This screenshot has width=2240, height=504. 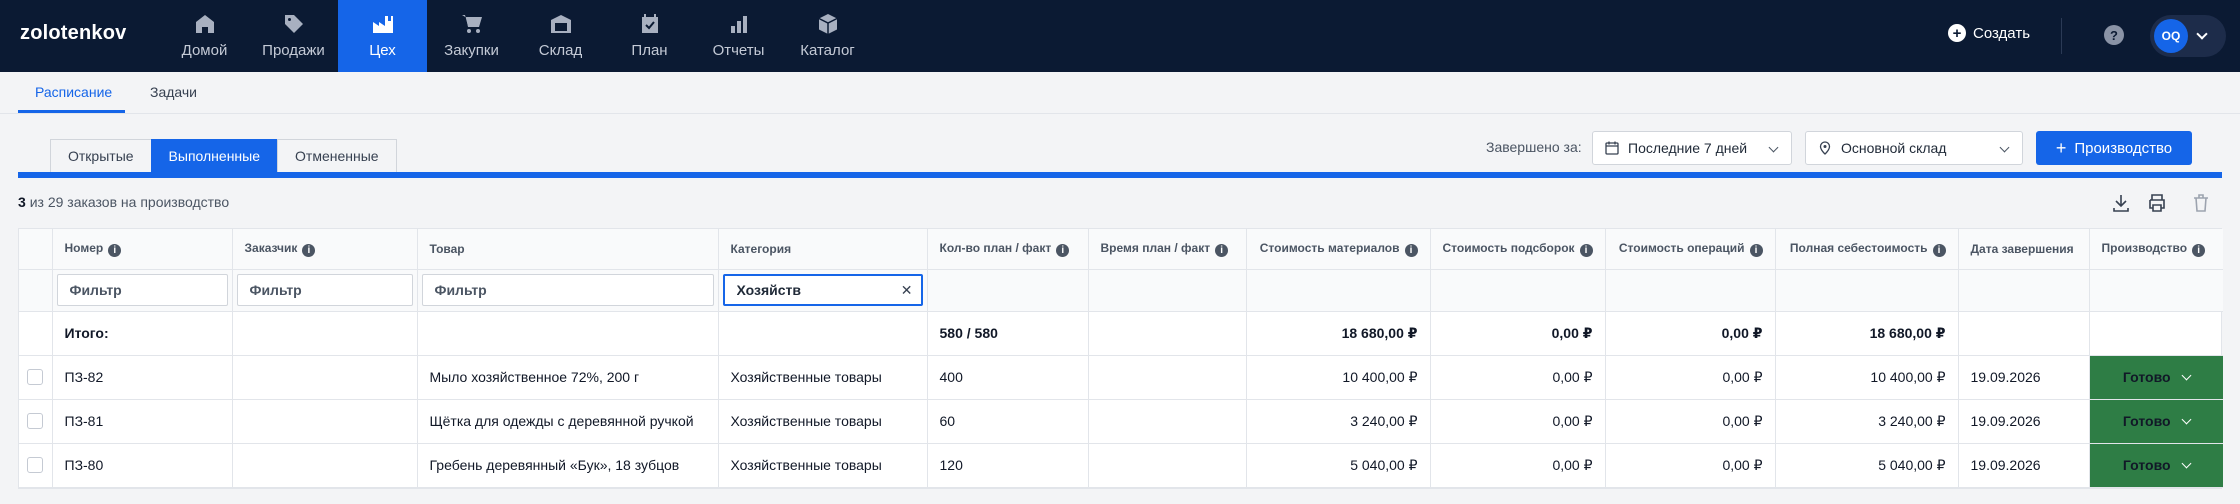 I want to click on user-menu: OQ, so click(x=2188, y=36).